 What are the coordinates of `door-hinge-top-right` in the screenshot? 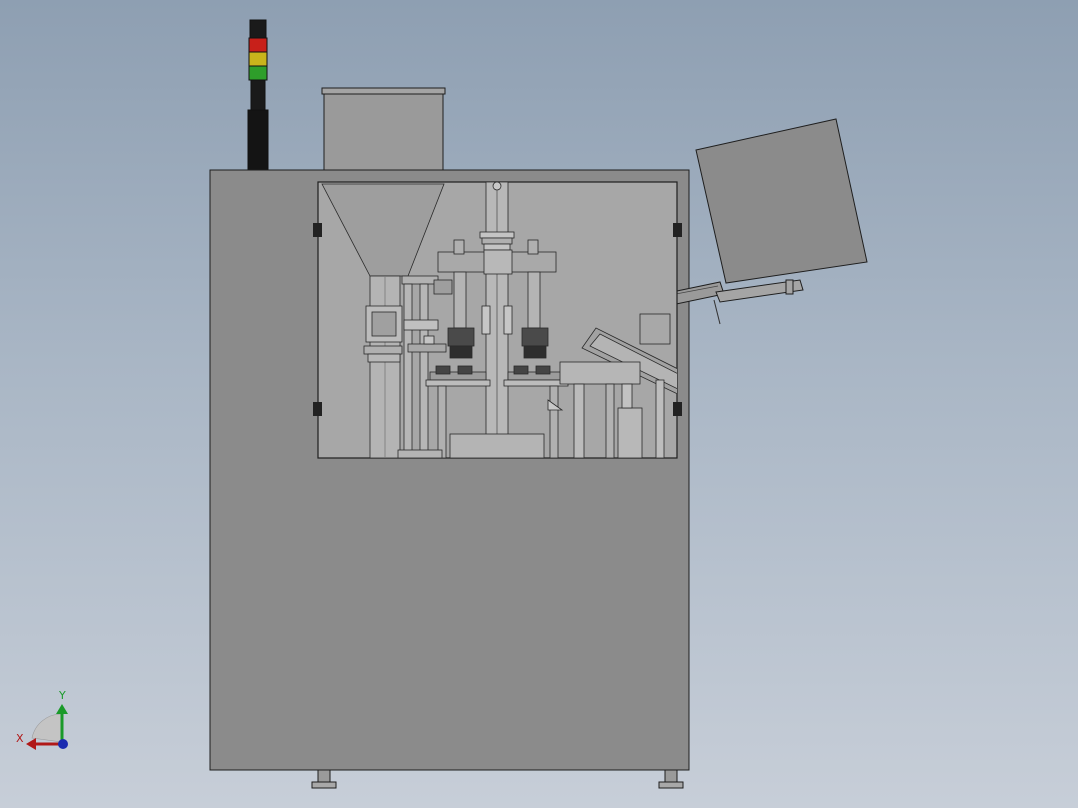 It's located at (677, 230).